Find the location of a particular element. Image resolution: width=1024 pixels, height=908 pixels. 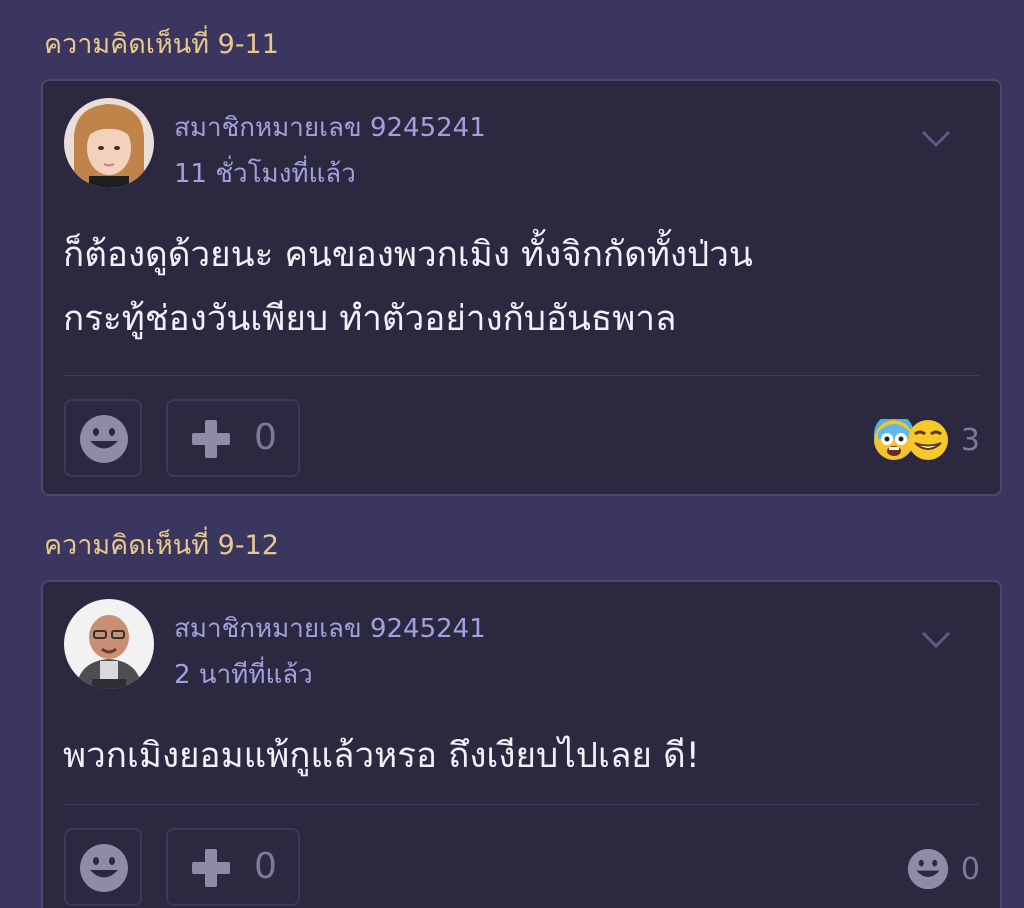

reaction-count: 3 is located at coordinates (970, 440).